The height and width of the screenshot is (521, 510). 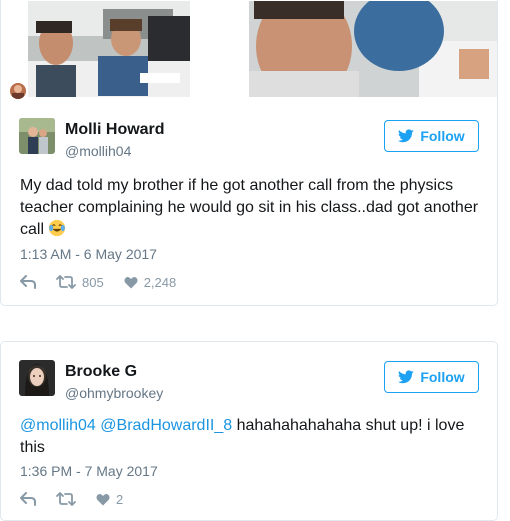 I want to click on retweet-count: 805, so click(x=93, y=282).